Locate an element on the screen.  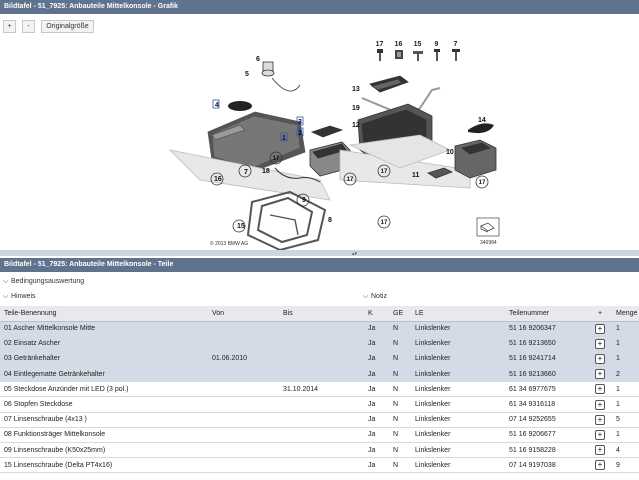
quantity-cell: 2 is located at coordinates (625, 374).